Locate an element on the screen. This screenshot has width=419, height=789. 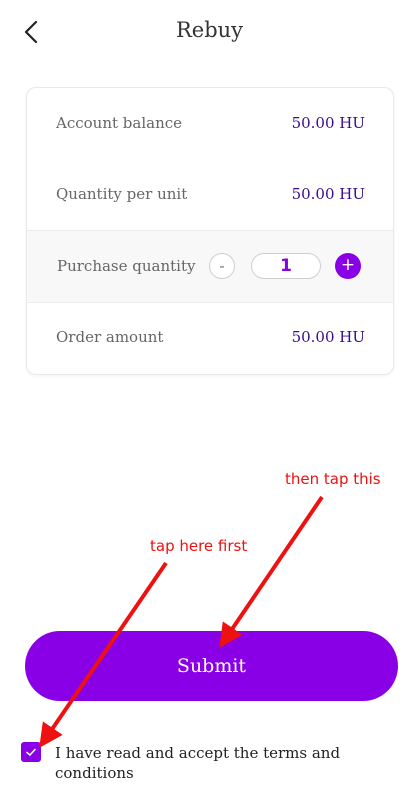
purchase-quantity-label: Purchase quantity is located at coordinates (126, 266).